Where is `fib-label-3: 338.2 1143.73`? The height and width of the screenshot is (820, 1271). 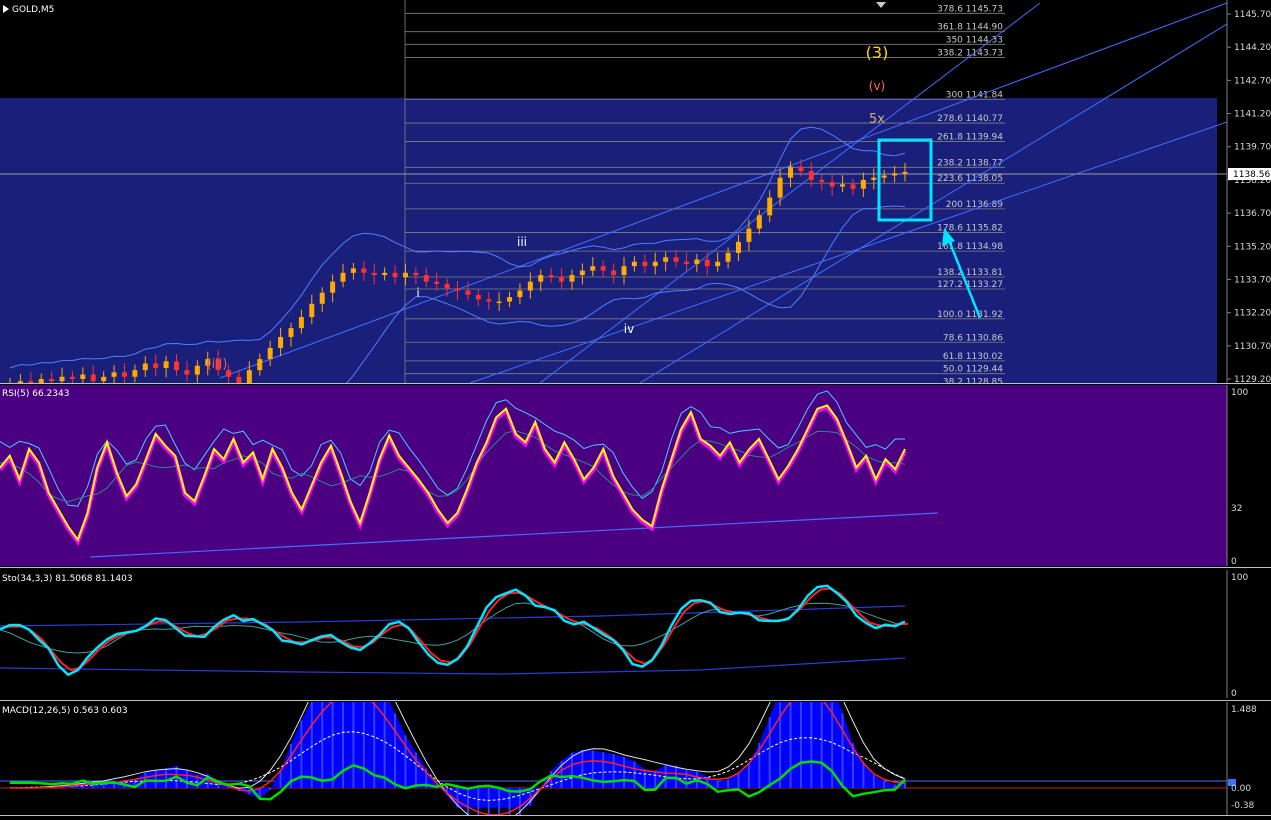
fib-label-3: 338.2 1143.73 is located at coordinates (970, 54).